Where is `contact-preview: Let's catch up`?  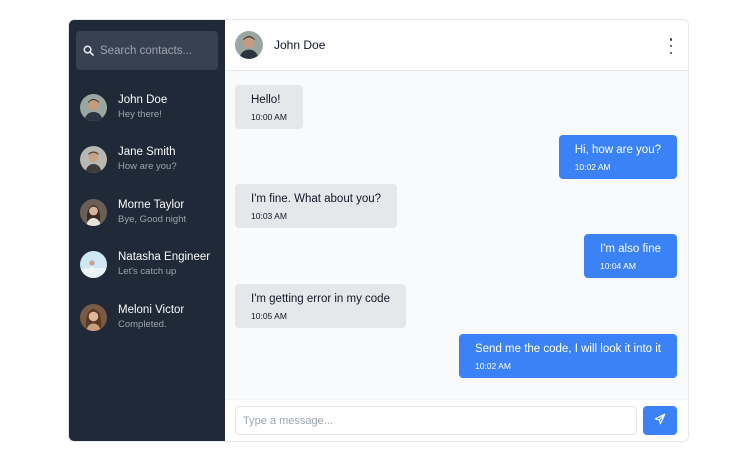 contact-preview: Let's catch up is located at coordinates (147, 272).